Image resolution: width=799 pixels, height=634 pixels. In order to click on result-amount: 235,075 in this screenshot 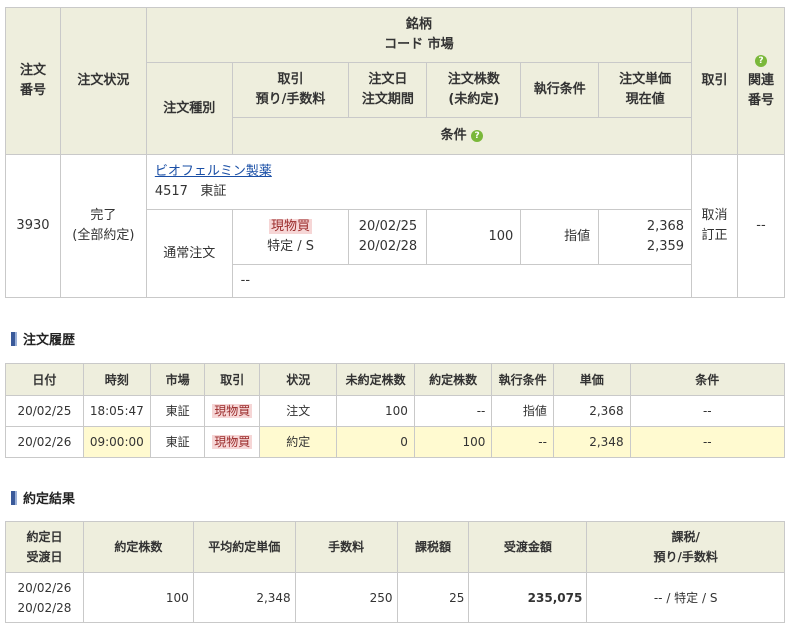, I will do `click(528, 597)`.